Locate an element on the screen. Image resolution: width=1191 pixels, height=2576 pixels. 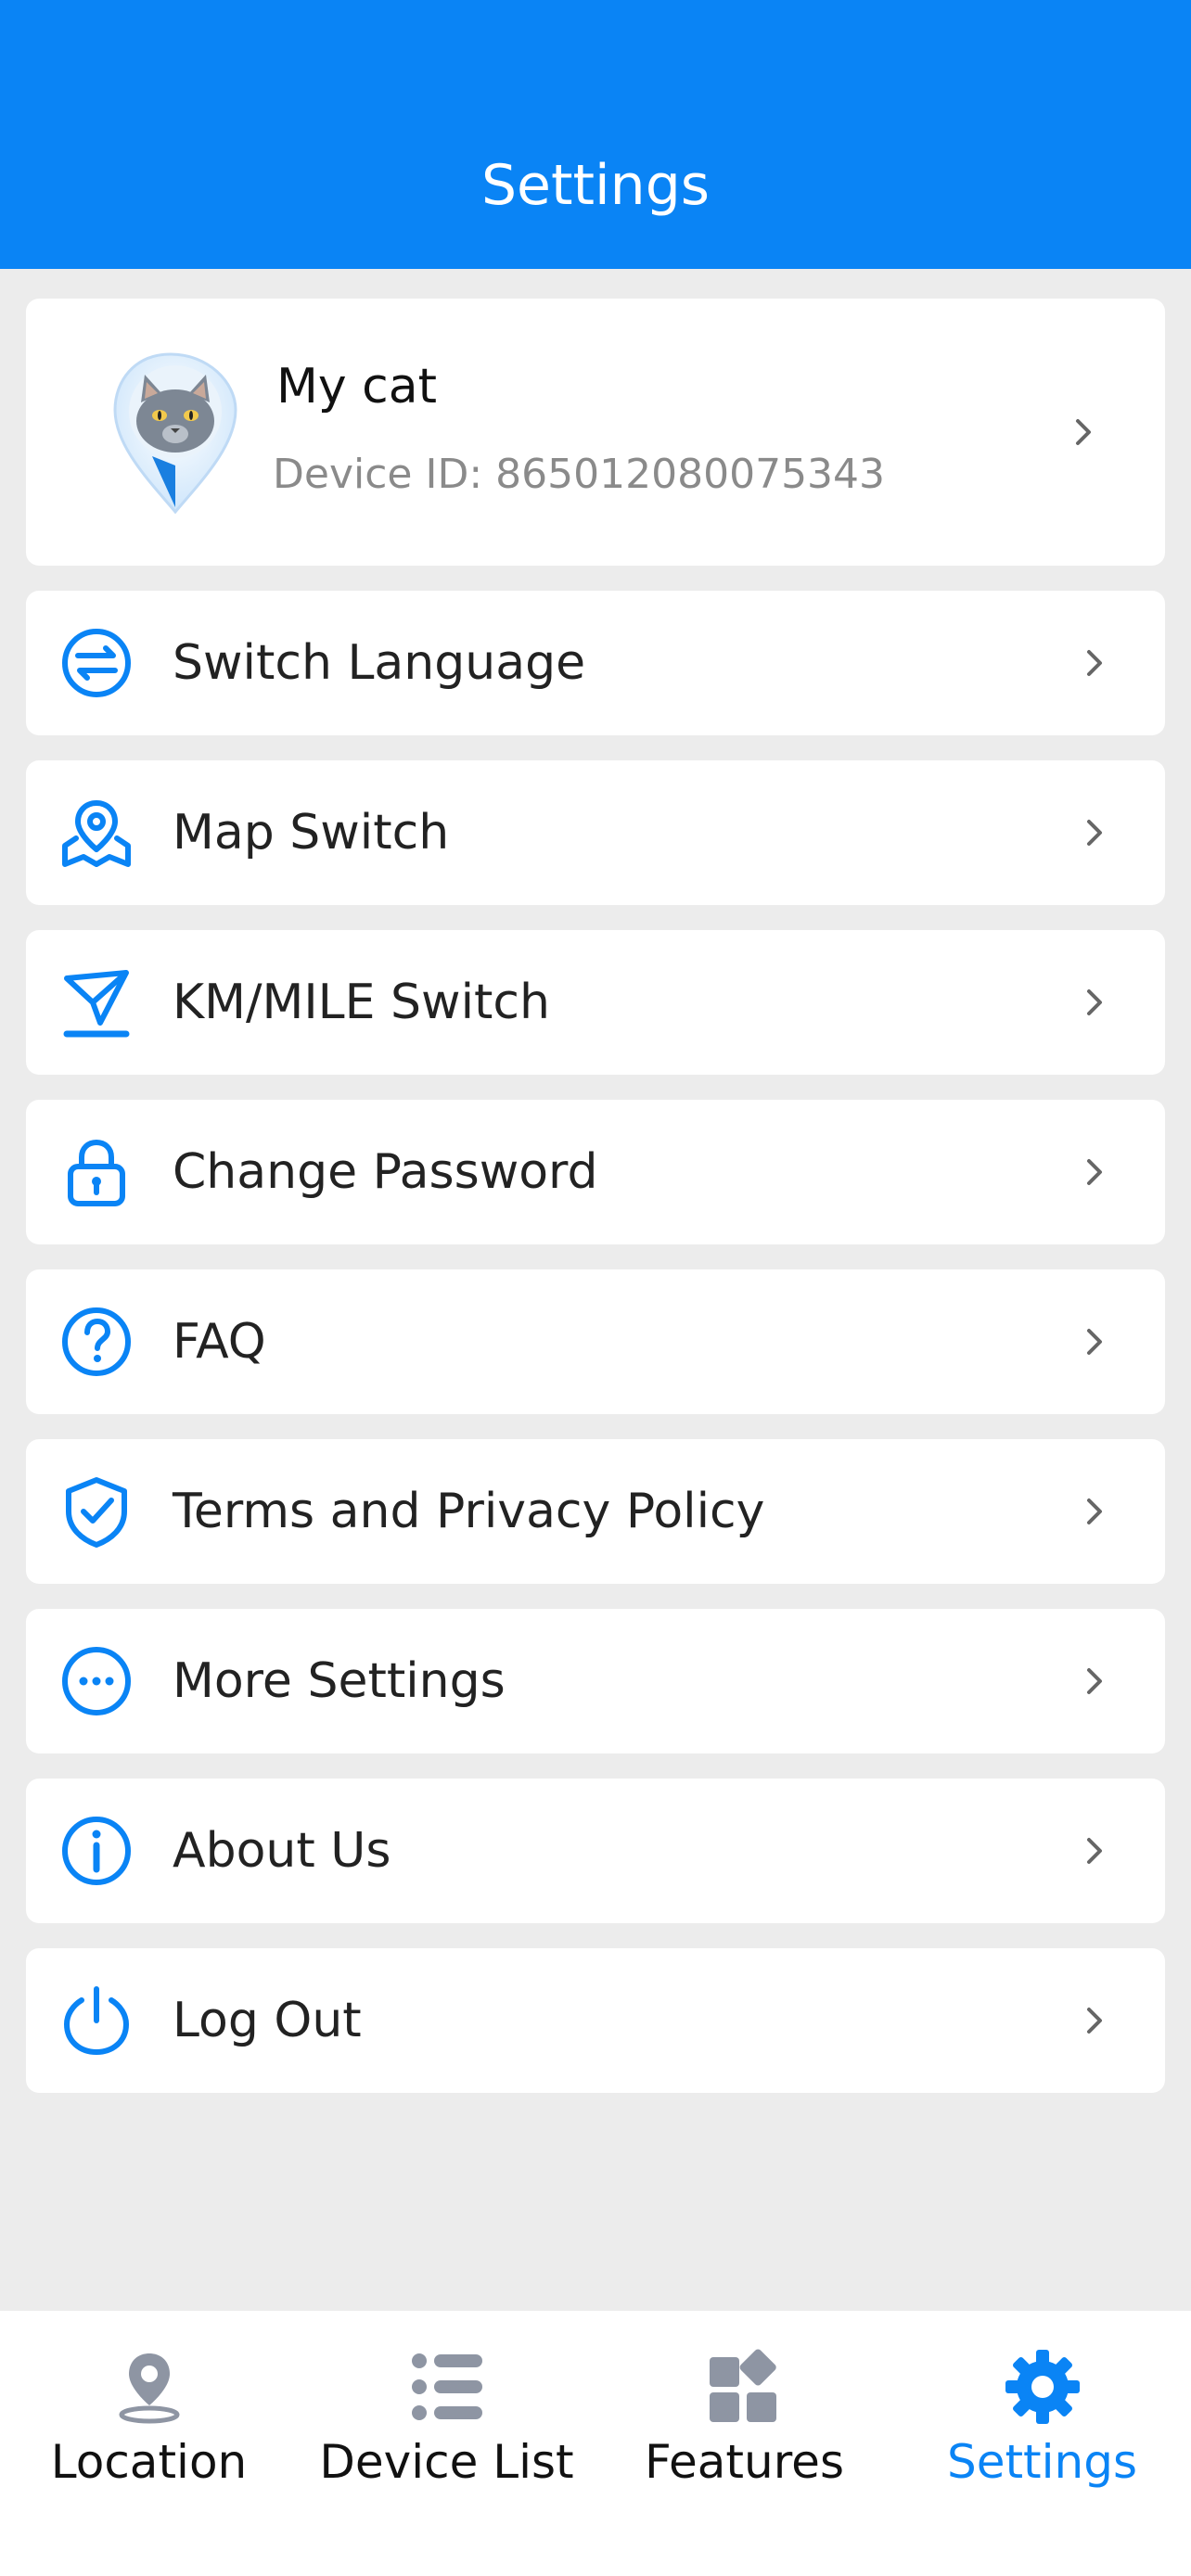
power-icon is located at coordinates (96, 2021).